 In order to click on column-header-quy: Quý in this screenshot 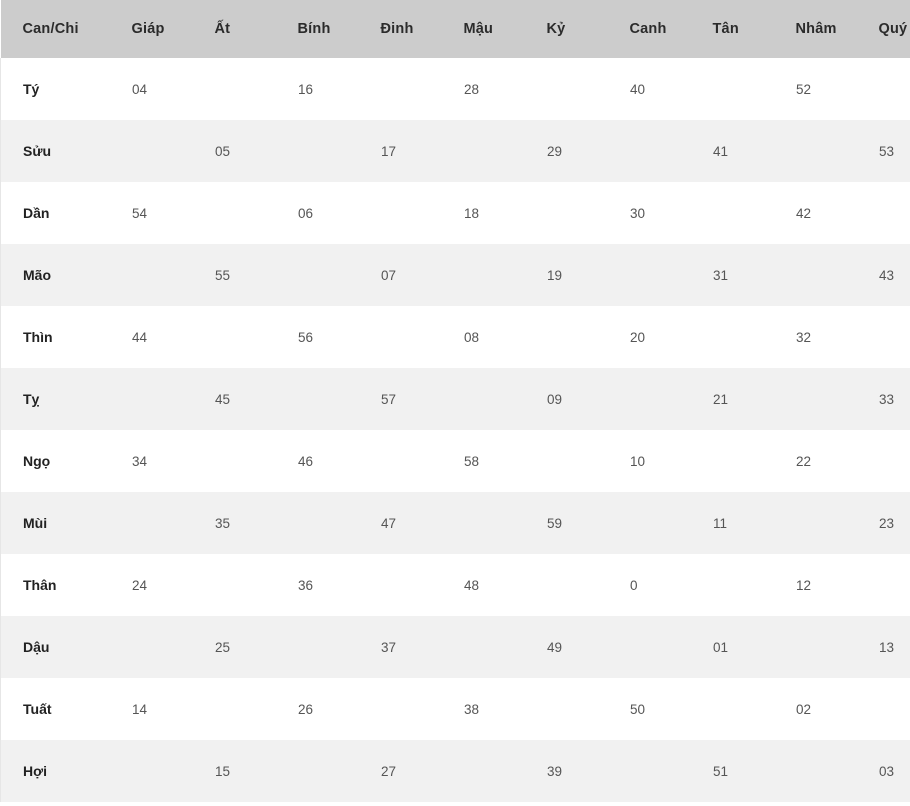, I will do `click(887, 29)`.